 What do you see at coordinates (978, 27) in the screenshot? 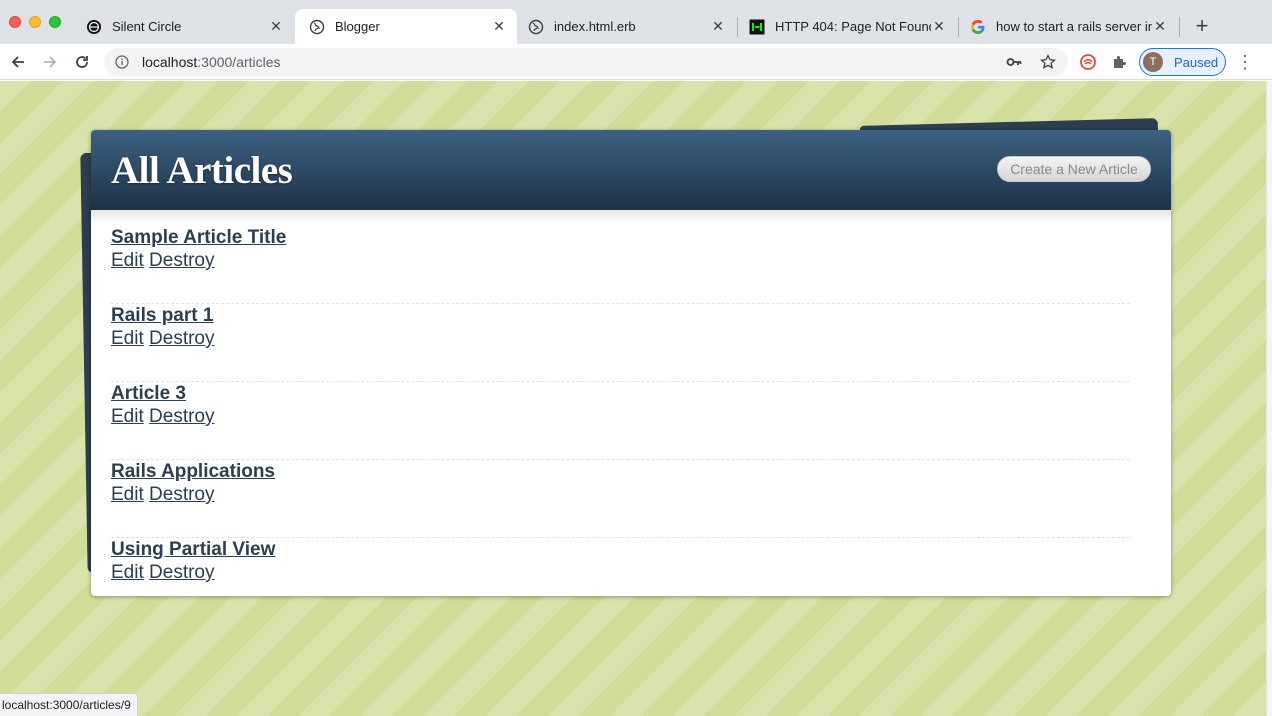
I see `google-icon` at bounding box center [978, 27].